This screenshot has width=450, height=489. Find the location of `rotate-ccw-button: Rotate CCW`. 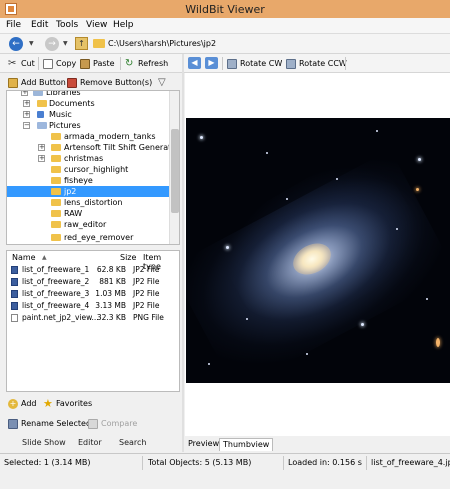

rotate-ccw-button: Rotate CCW is located at coordinates (316, 63).